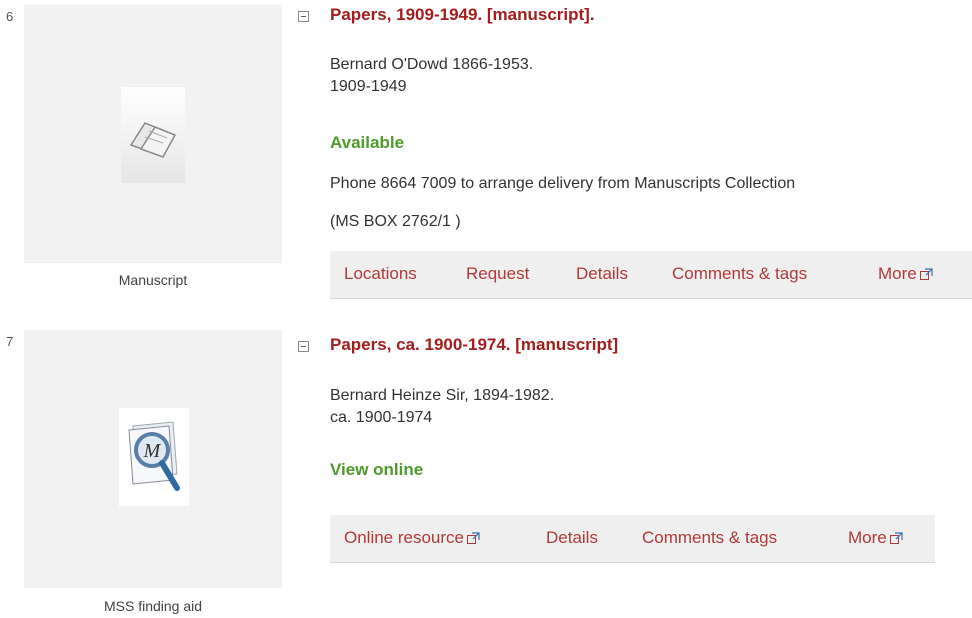 Image resolution: width=972 pixels, height=618 pixels. I want to click on online-resource-label: Online resource, so click(404, 537).